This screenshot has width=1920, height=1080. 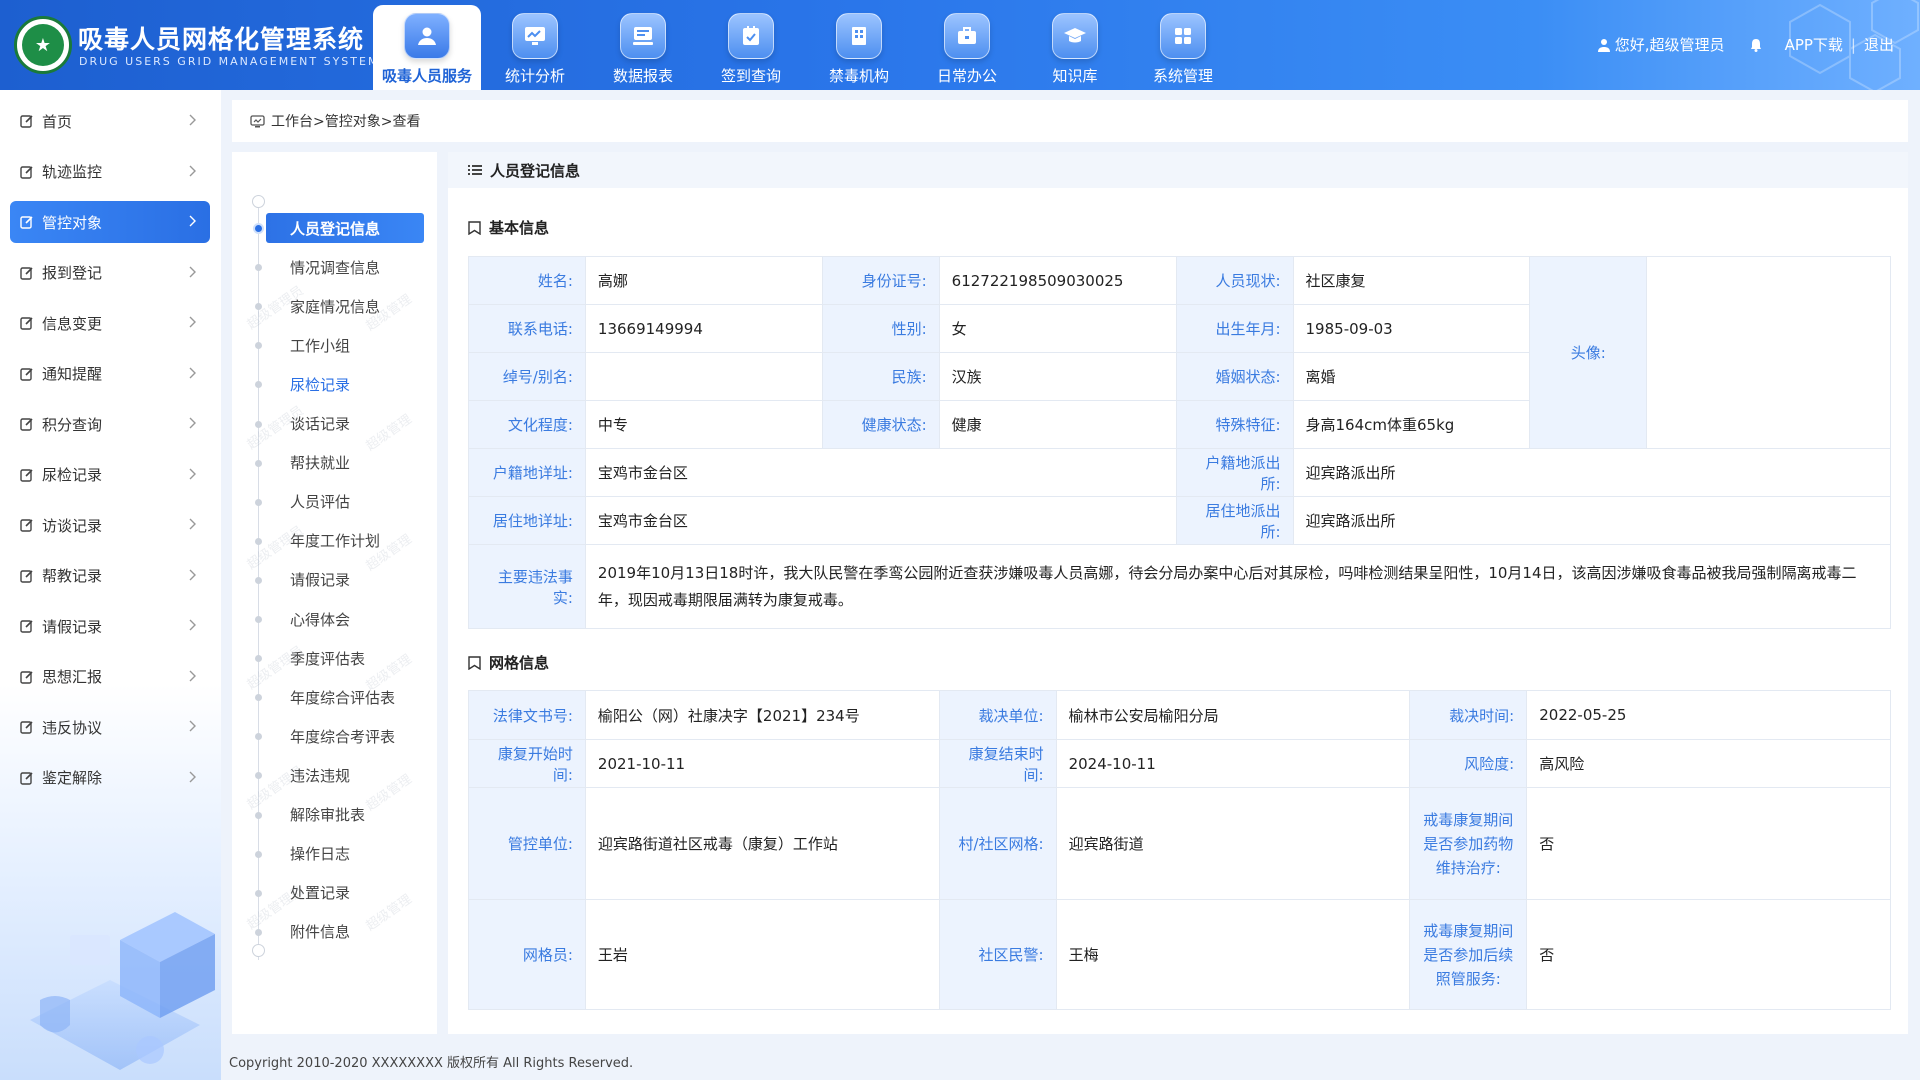 I want to click on subnav-item: 请假记录, so click(x=334, y=580).